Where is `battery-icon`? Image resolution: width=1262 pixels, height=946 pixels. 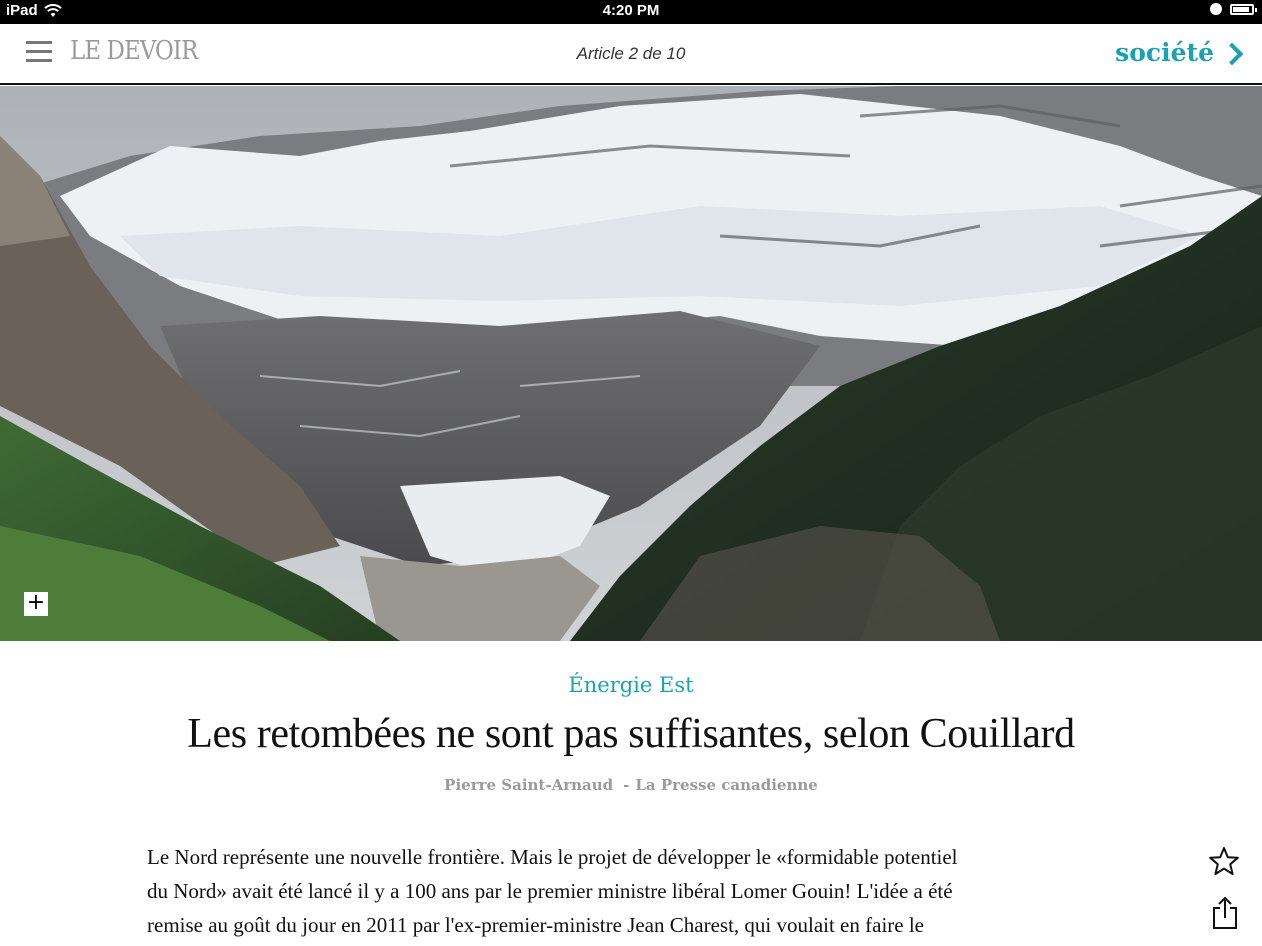 battery-icon is located at coordinates (1243, 9).